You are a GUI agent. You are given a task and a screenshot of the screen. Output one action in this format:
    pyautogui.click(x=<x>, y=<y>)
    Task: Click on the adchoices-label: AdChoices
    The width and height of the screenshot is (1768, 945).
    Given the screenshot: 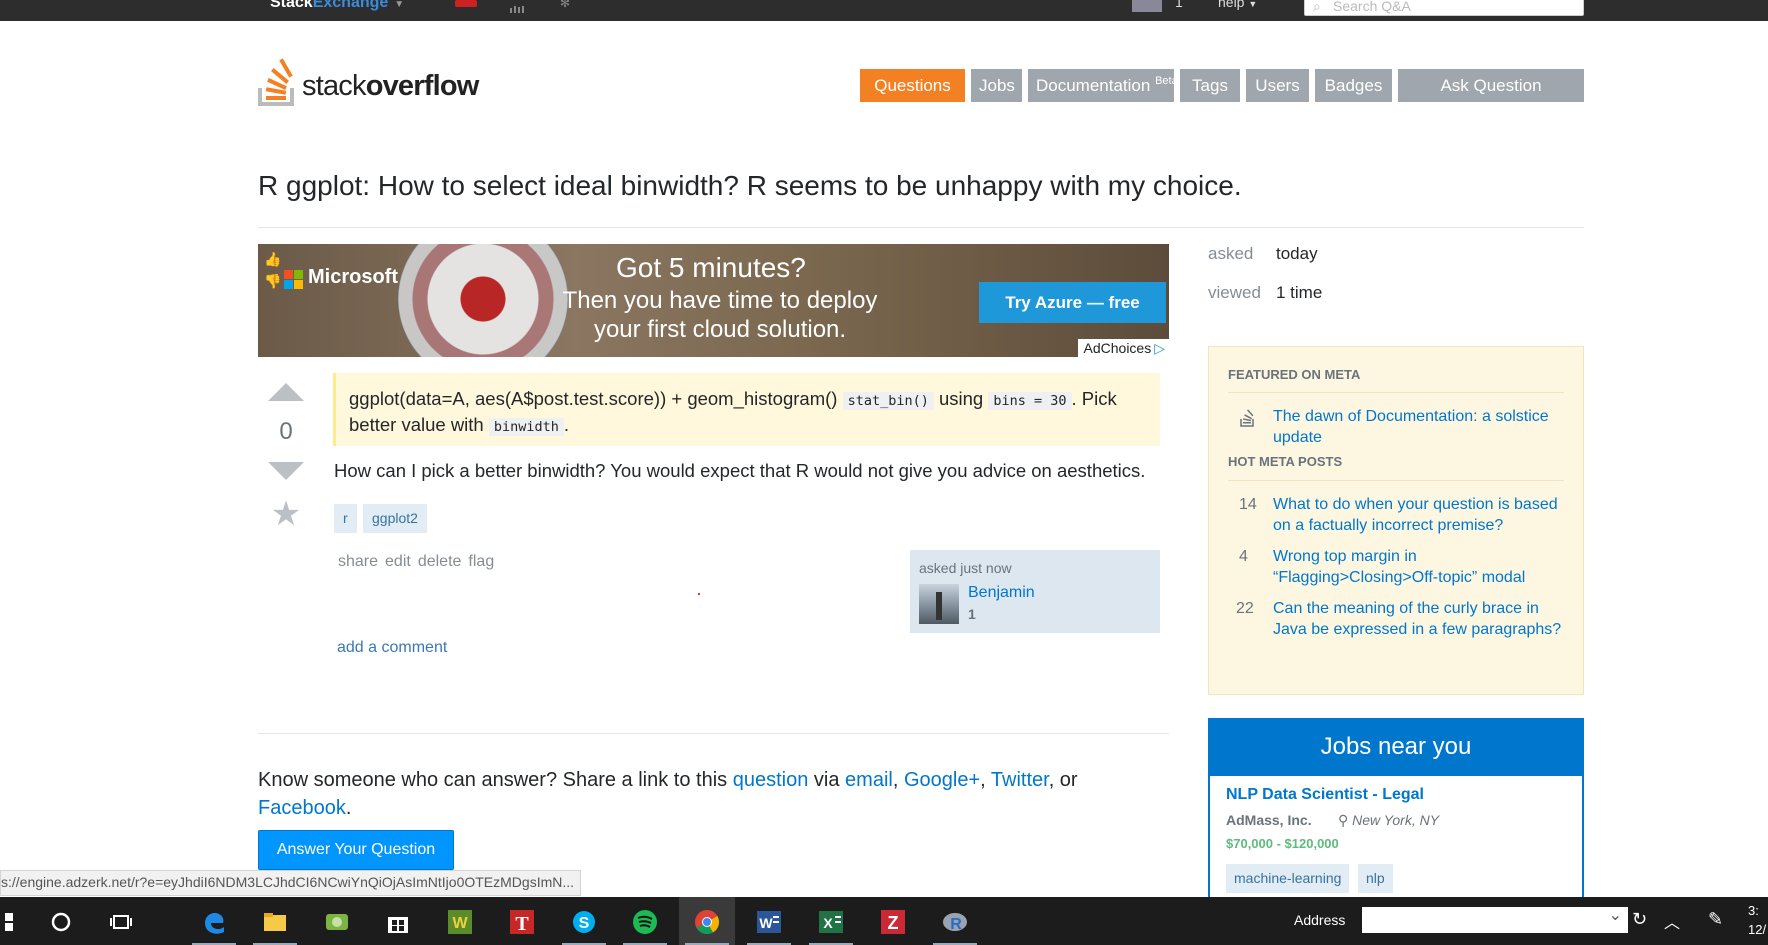 What is the action you would take?
    pyautogui.click(x=1117, y=348)
    